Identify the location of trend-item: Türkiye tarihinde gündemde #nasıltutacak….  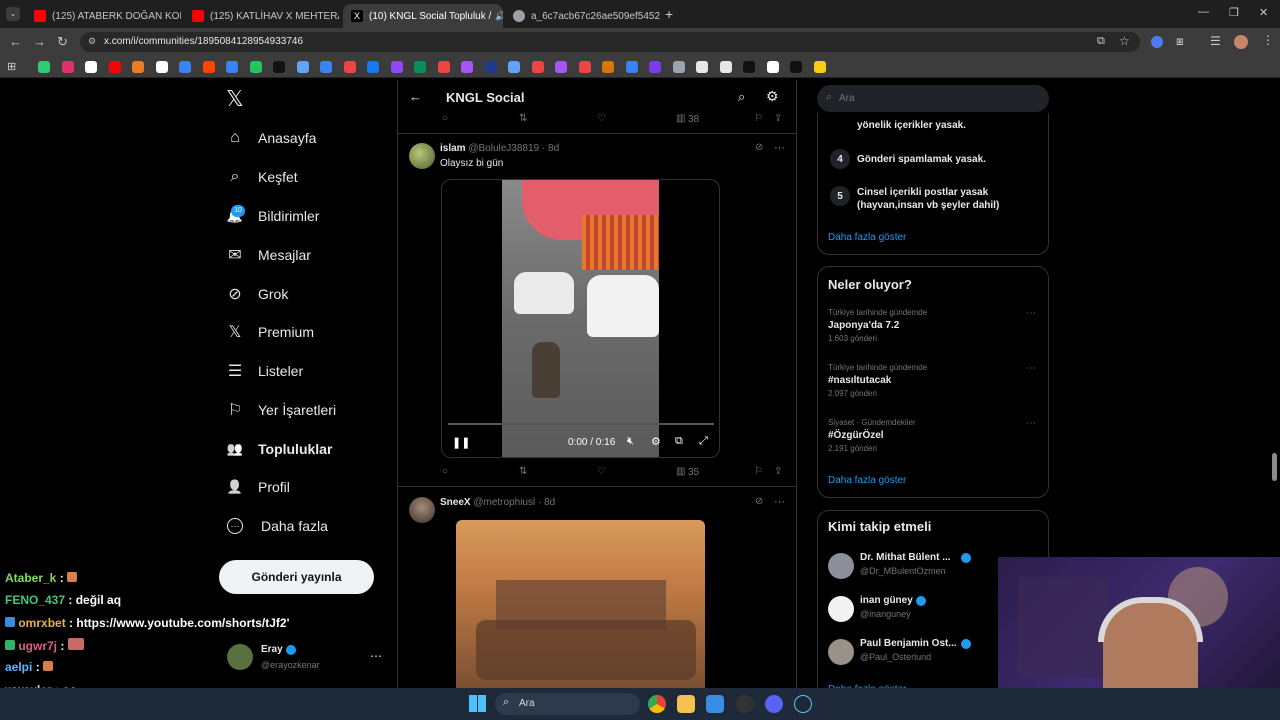
(934, 384).